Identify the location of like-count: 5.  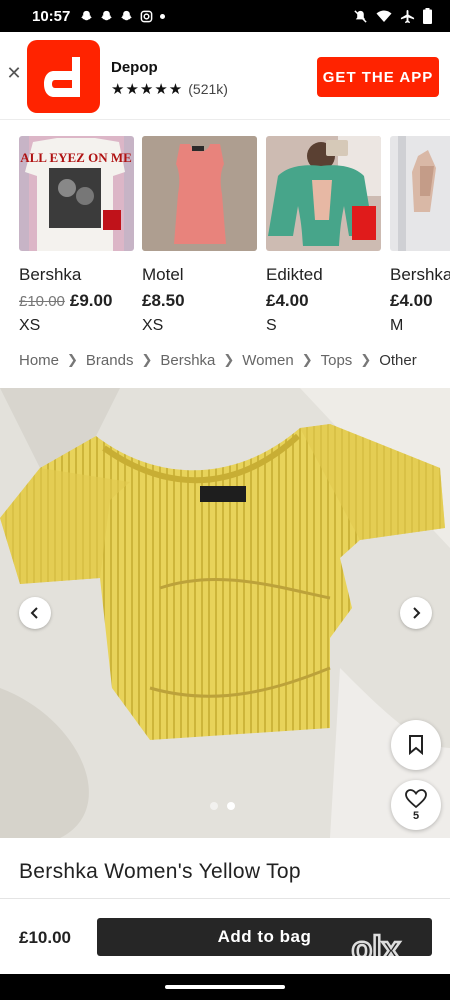
(416, 815).